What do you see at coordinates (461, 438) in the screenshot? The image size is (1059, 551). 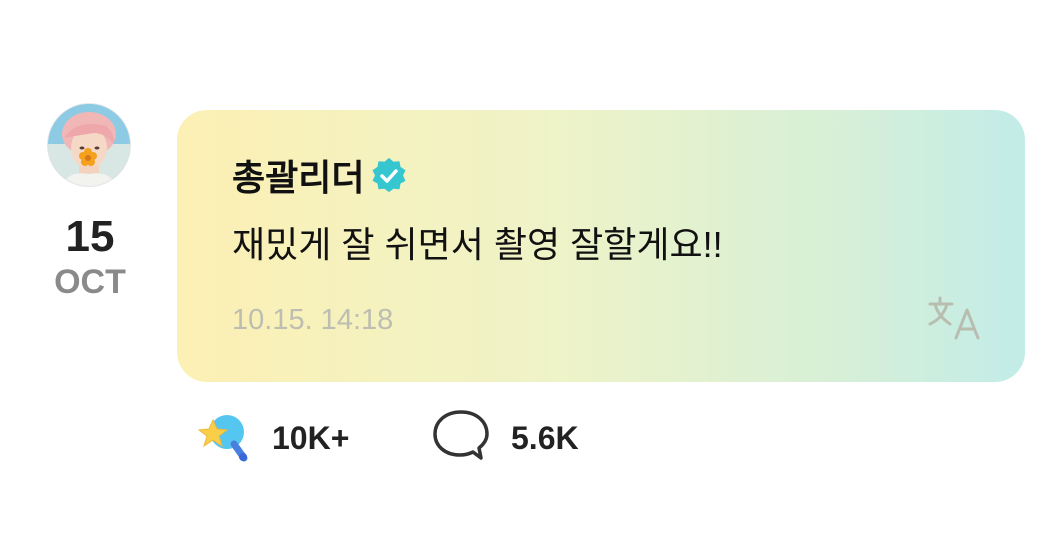 I see `comment-bubble-icon` at bounding box center [461, 438].